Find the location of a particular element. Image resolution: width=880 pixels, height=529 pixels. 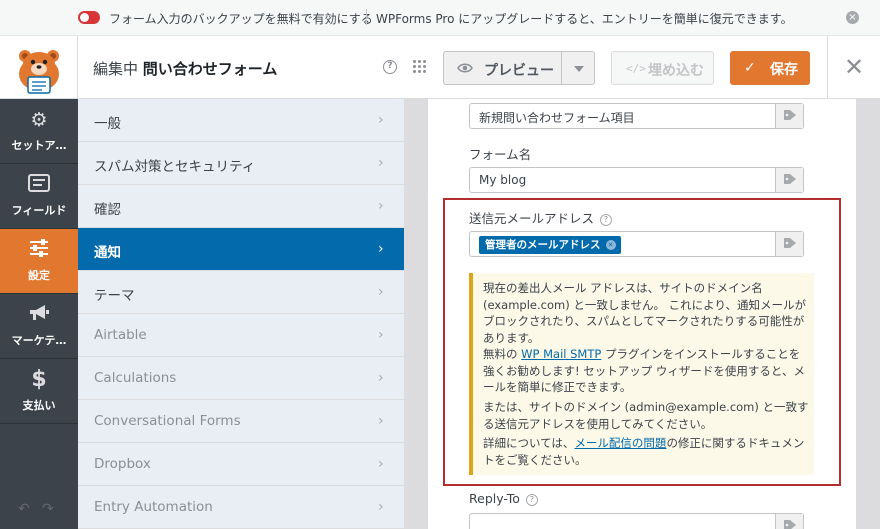

gear-icon: ⚙ is located at coordinates (39, 120).